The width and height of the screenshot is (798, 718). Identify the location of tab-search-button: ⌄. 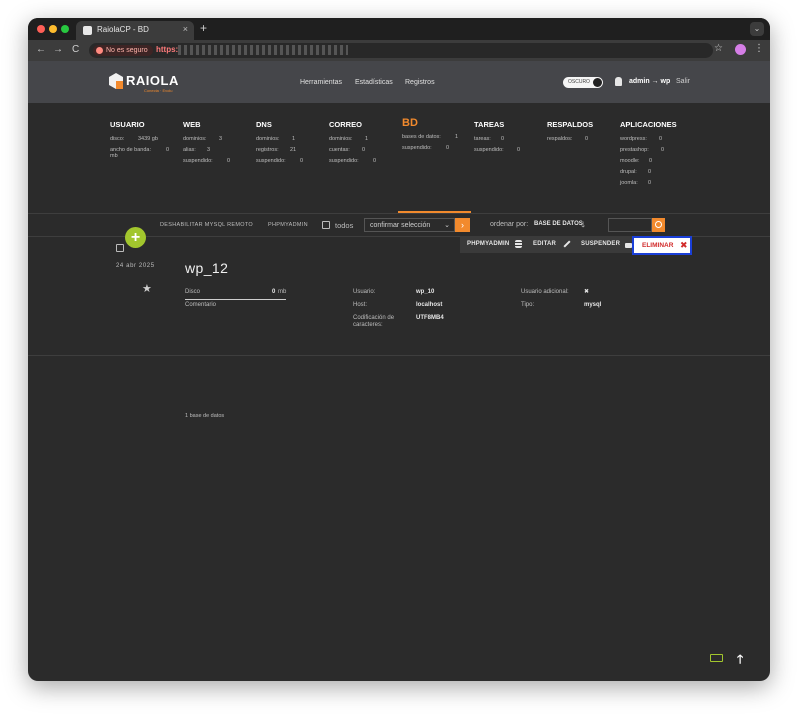
(757, 29).